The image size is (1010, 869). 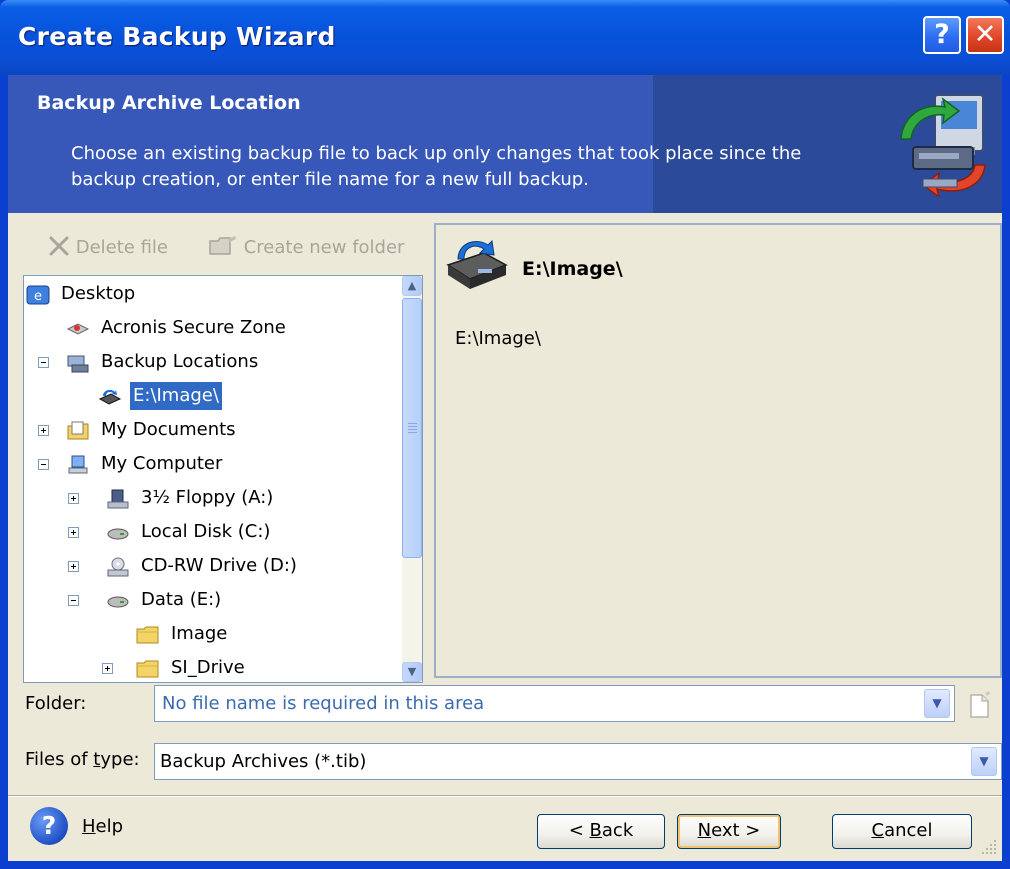 What do you see at coordinates (199, 633) in the screenshot?
I see `tree-item-label: Image` at bounding box center [199, 633].